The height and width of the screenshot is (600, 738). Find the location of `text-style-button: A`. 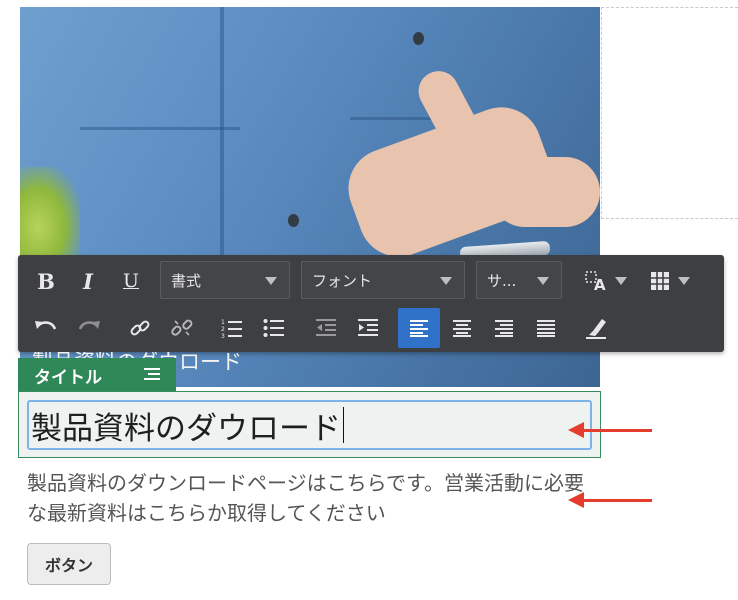

text-style-button: A is located at coordinates (606, 281).